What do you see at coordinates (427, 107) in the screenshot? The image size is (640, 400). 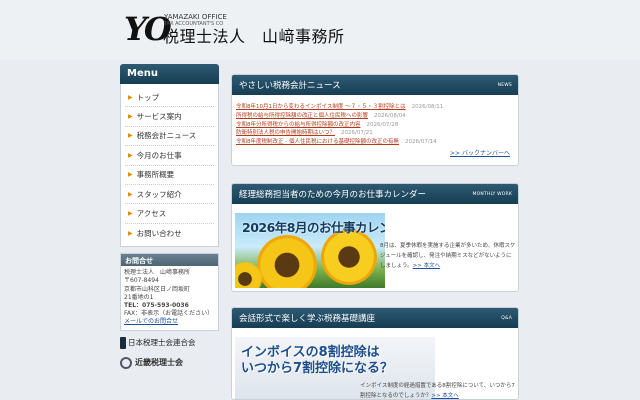 I see `news-item-date: 2026/08/11` at bounding box center [427, 107].